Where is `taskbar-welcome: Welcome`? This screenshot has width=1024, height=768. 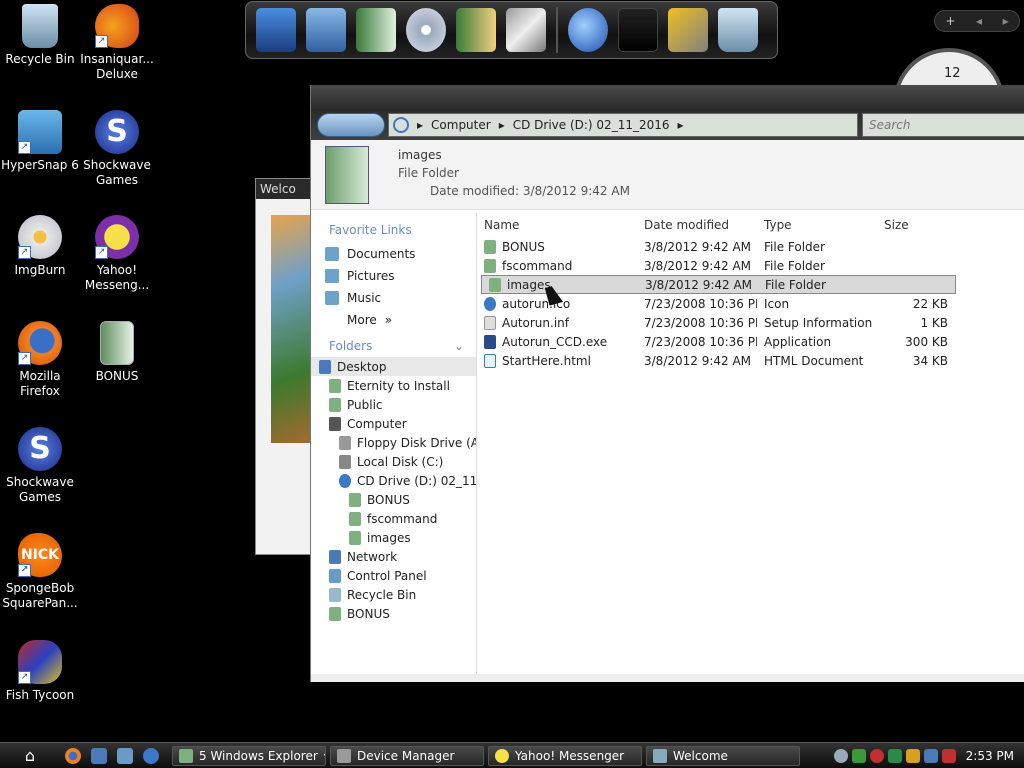 taskbar-welcome: Welcome is located at coordinates (723, 755).